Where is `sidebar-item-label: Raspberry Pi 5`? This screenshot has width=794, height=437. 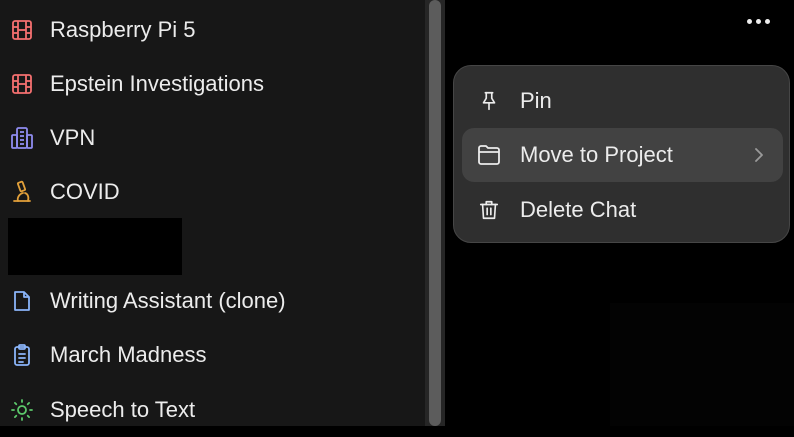
sidebar-item-label: Raspberry Pi 5 is located at coordinates (123, 29).